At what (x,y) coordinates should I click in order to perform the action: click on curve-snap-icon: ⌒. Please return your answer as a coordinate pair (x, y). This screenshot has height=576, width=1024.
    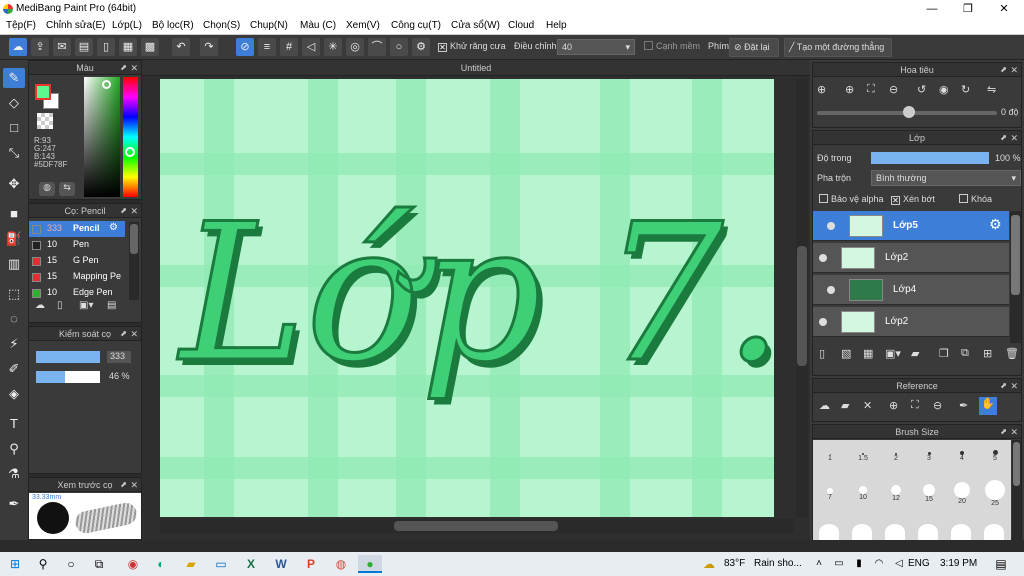
    Looking at the image, I should click on (377, 47).